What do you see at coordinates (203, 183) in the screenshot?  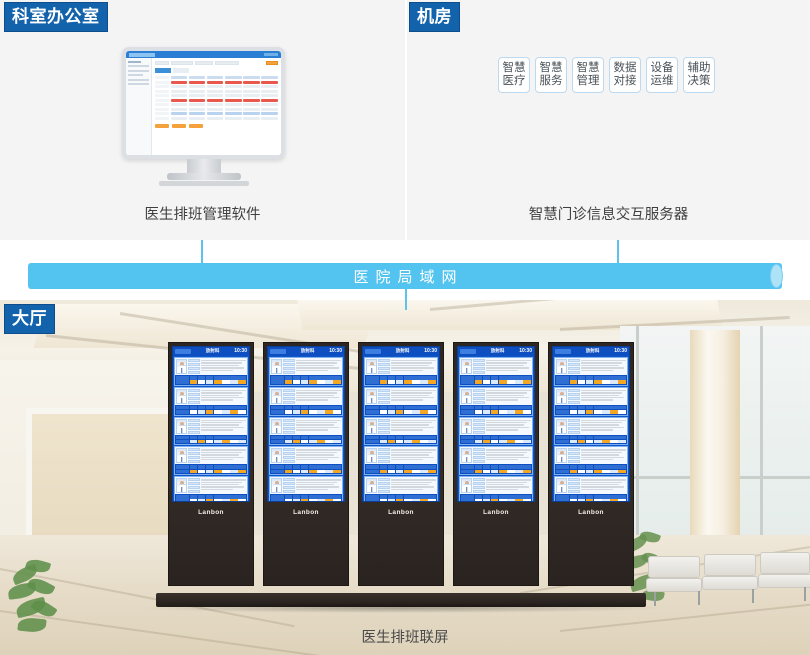 I see `monitor-stand-base-shadow` at bounding box center [203, 183].